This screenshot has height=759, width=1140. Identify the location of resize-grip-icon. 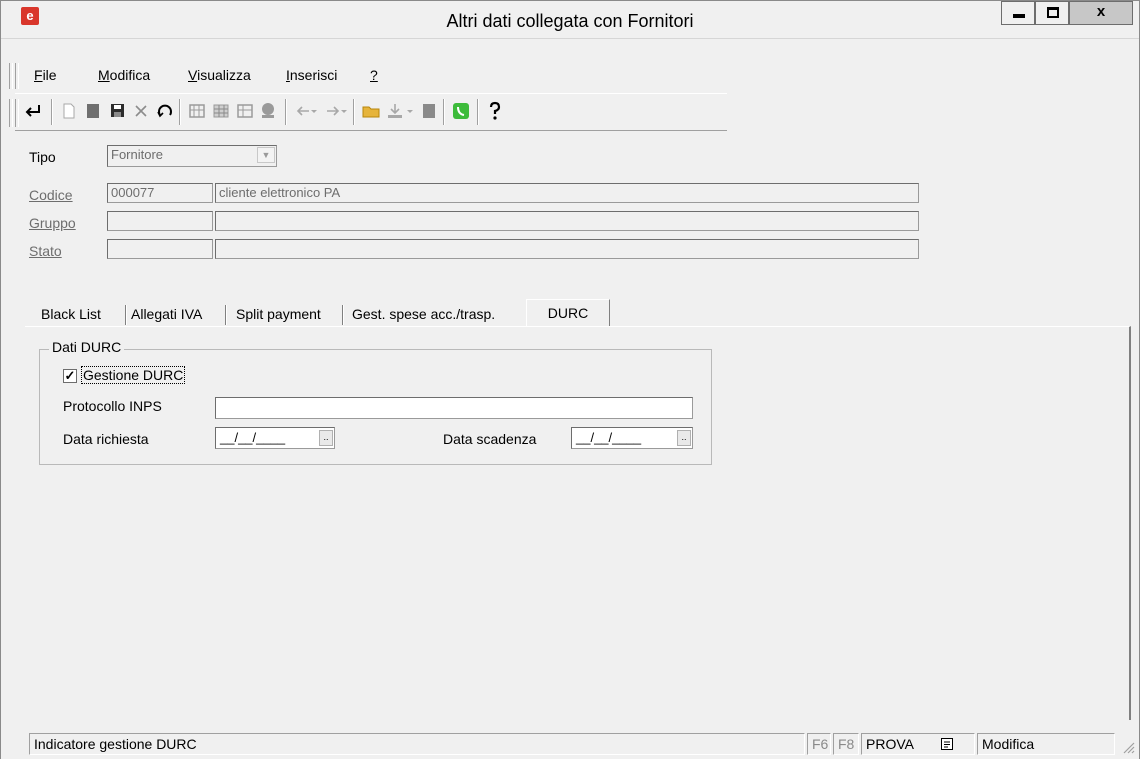
(1128, 747).